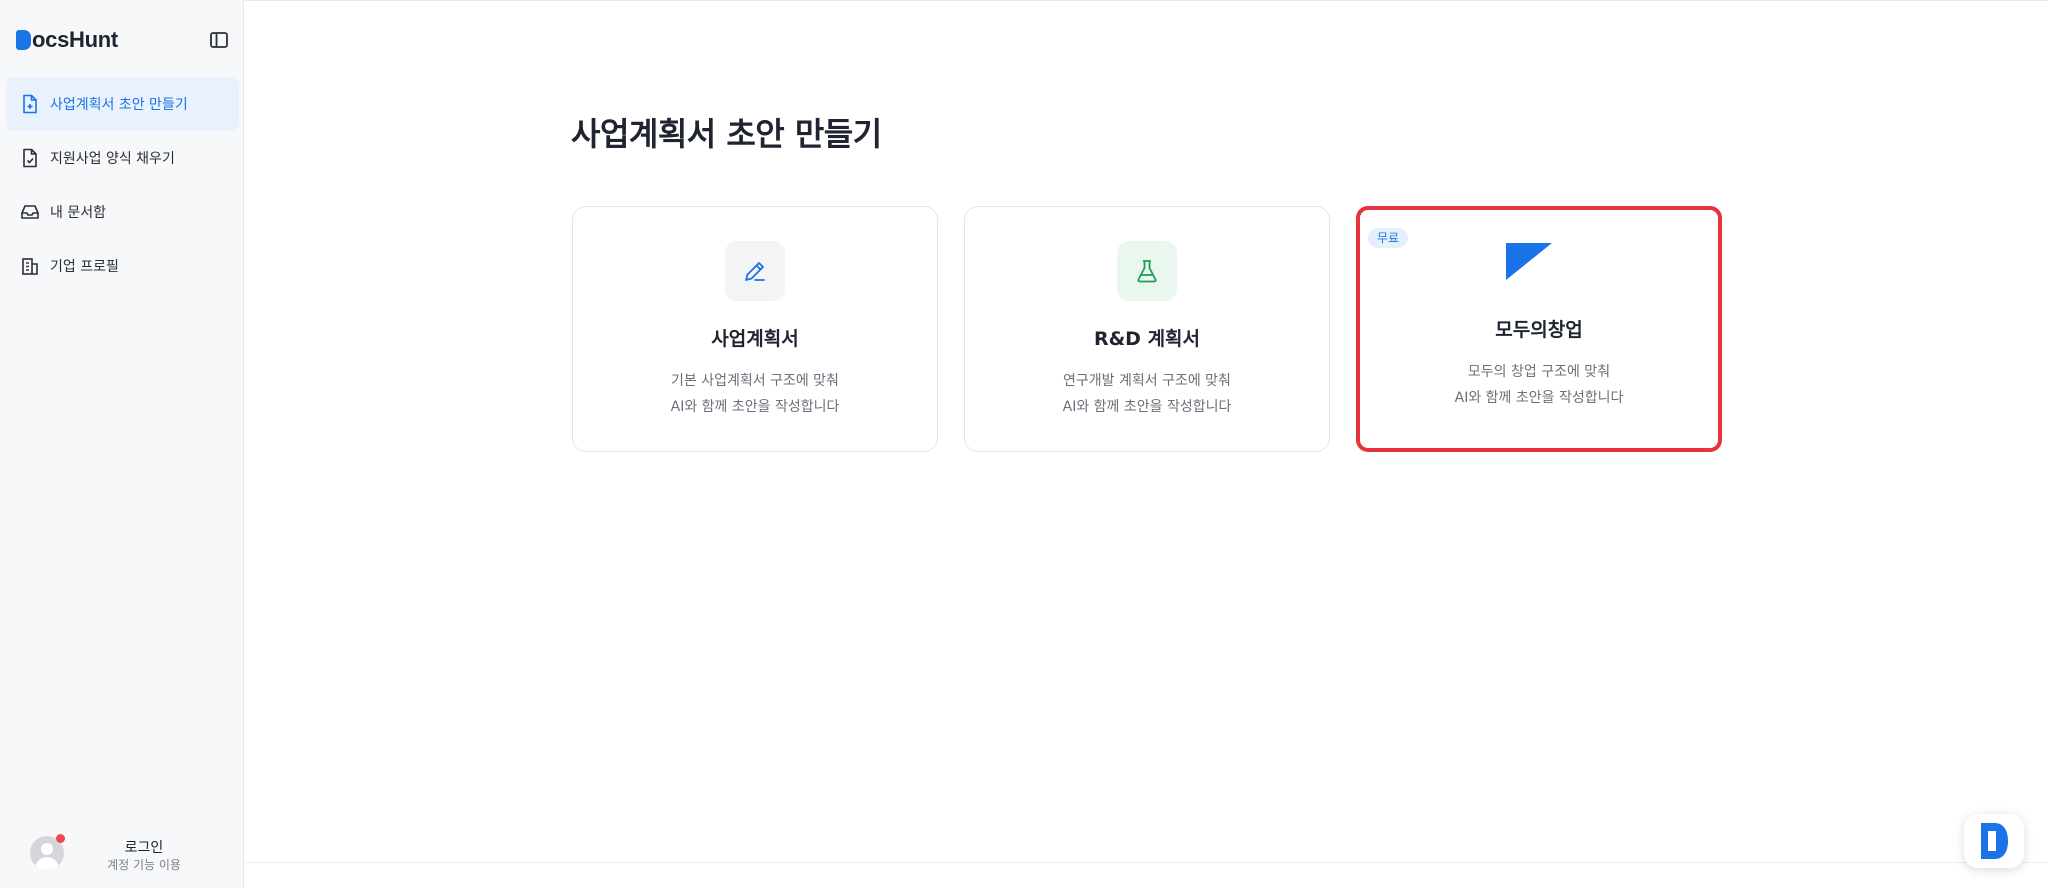  I want to click on card-title: 모두의창업, so click(1539, 330).